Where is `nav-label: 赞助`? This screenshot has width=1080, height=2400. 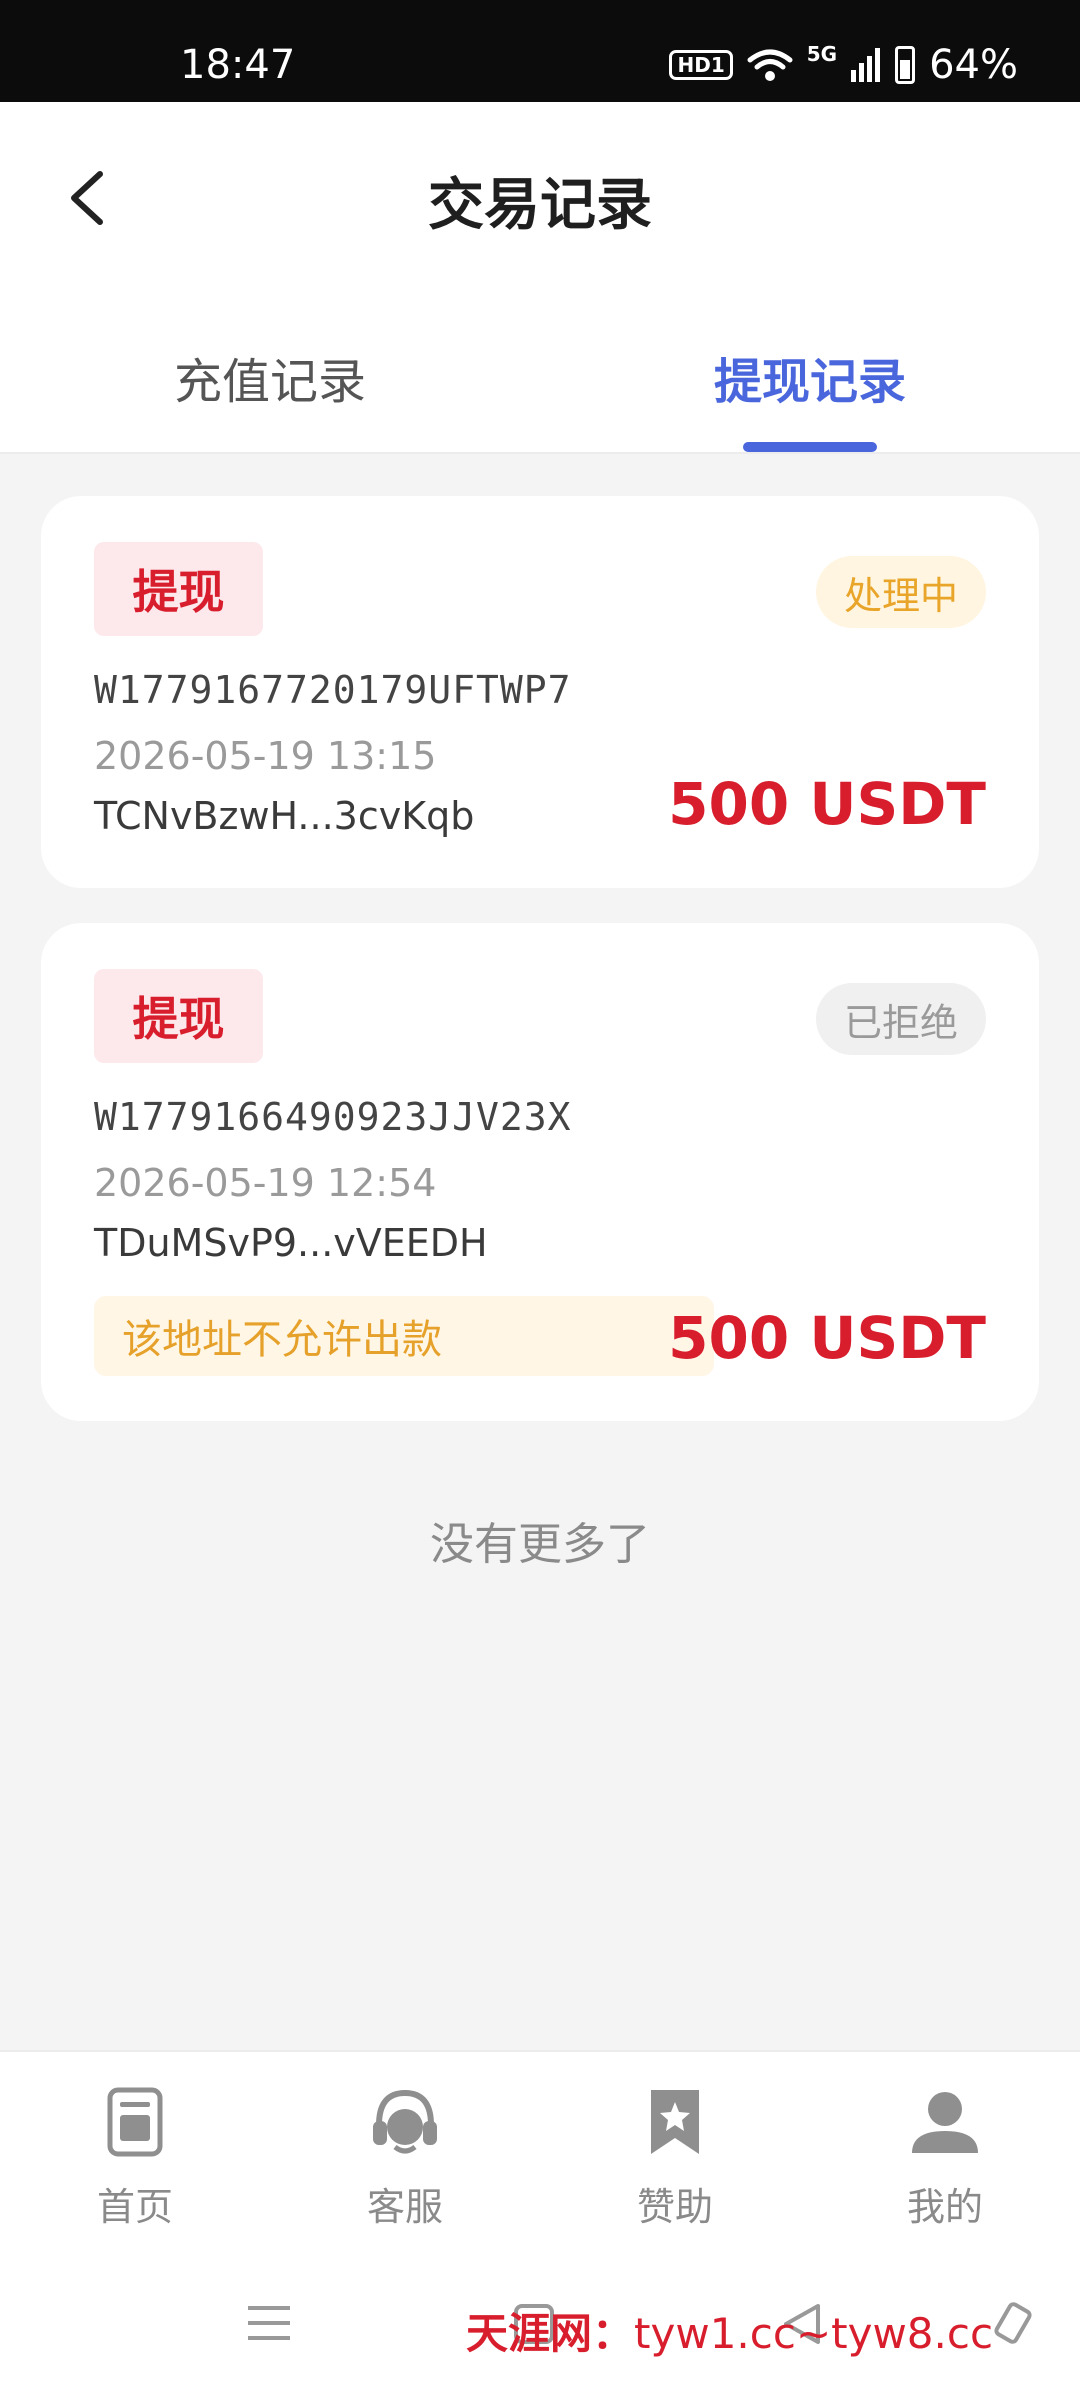 nav-label: 赞助 is located at coordinates (674, 2207).